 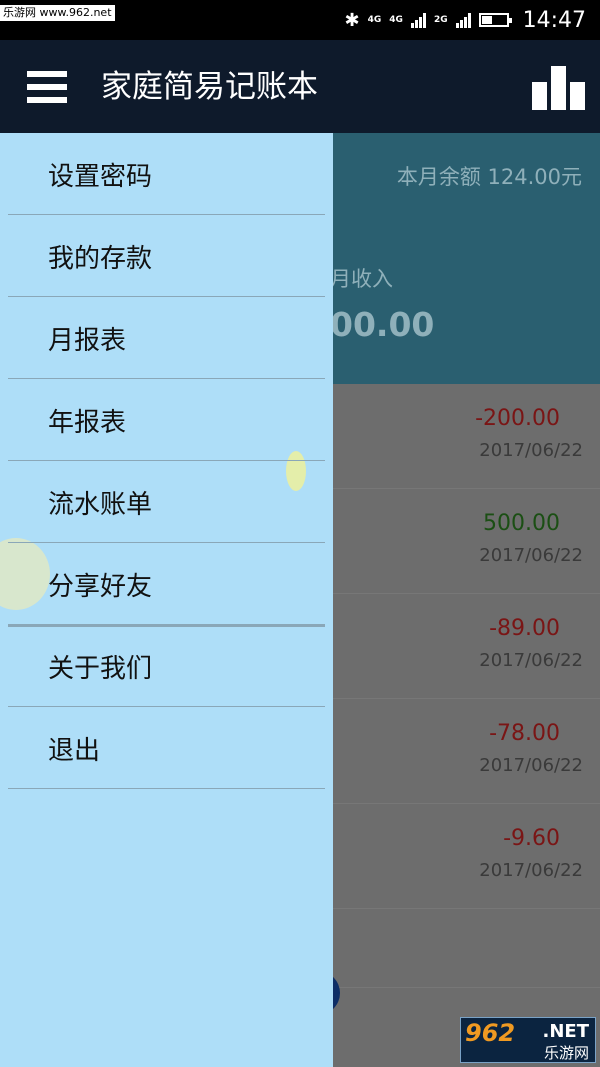 I want to click on menu-item-yearly-report: 年报表, so click(x=166, y=420).